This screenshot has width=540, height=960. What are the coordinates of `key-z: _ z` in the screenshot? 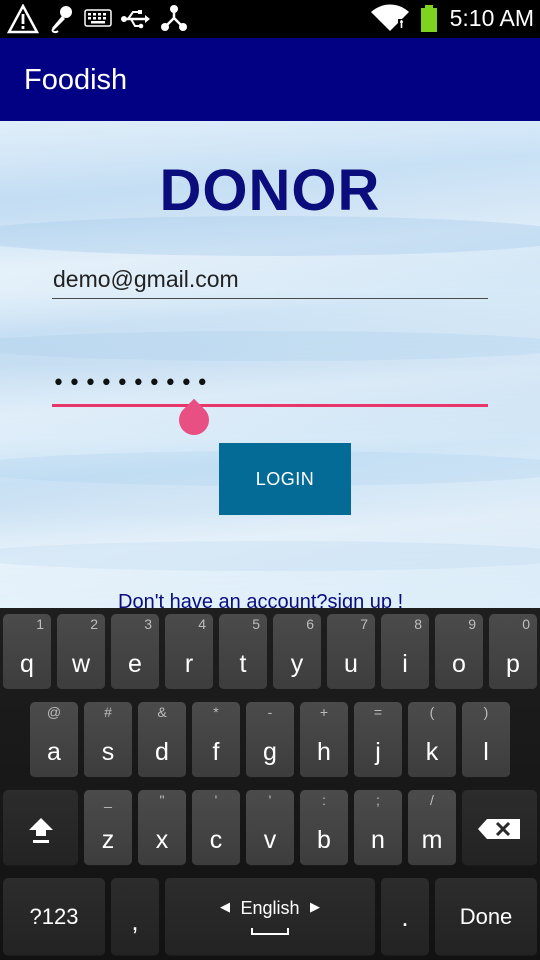 It's located at (108, 828).